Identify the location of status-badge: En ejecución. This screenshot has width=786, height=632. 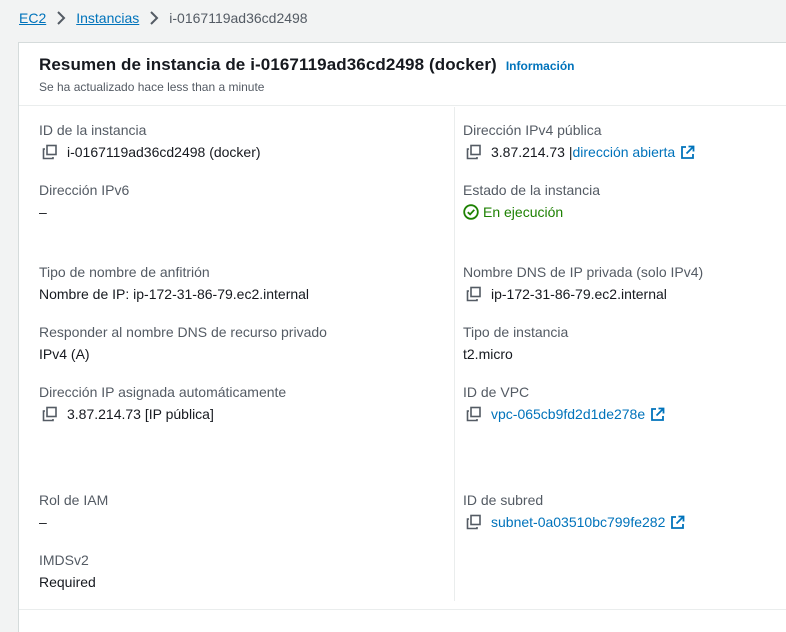
(513, 212).